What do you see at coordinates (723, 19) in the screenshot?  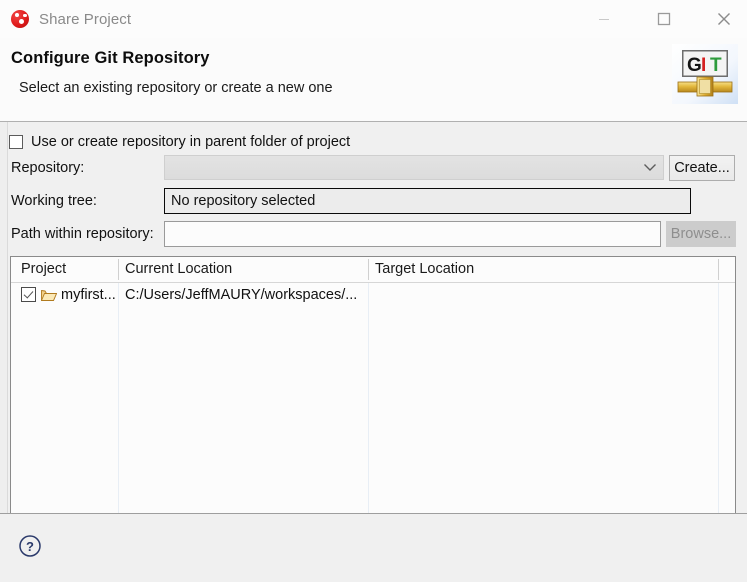 I see `close-icon` at bounding box center [723, 19].